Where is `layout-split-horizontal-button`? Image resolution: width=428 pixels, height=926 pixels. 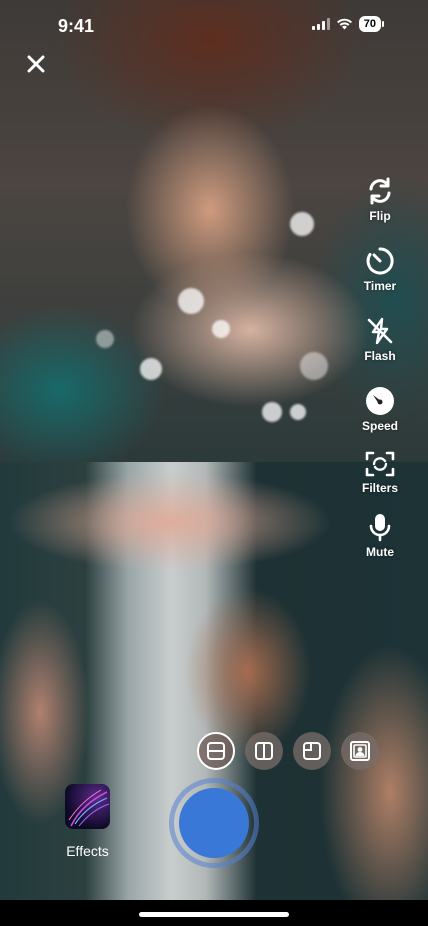 layout-split-horizontal-button is located at coordinates (216, 751).